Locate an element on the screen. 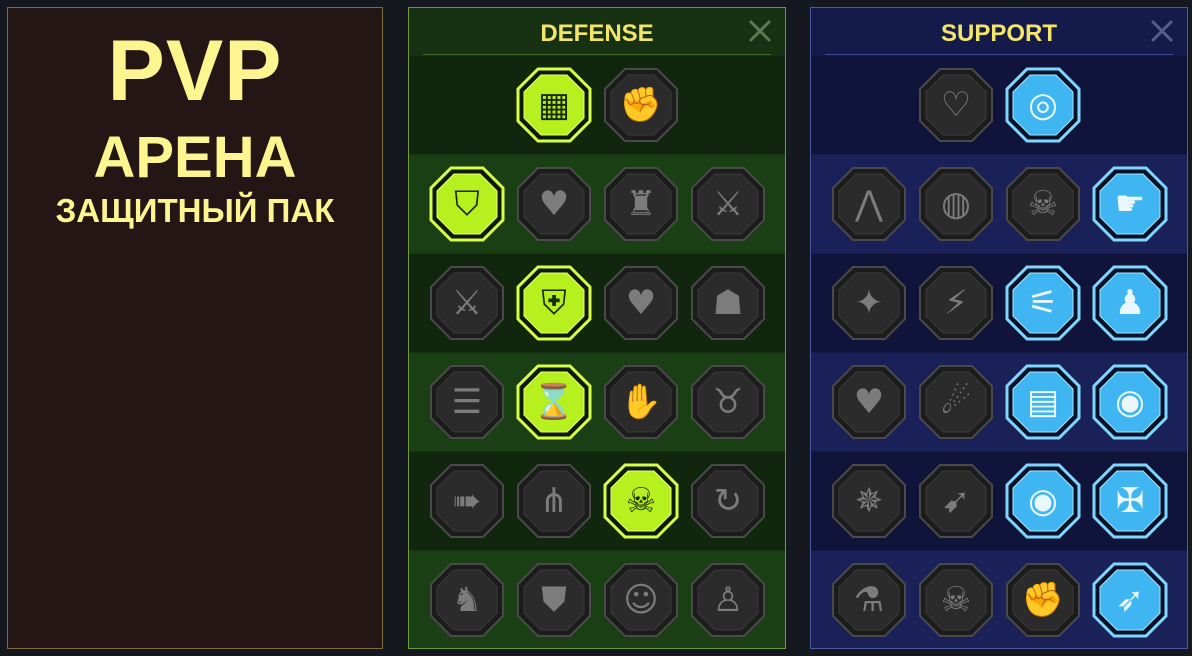  winged-shield-icon: ⛊ is located at coordinates (554, 600).